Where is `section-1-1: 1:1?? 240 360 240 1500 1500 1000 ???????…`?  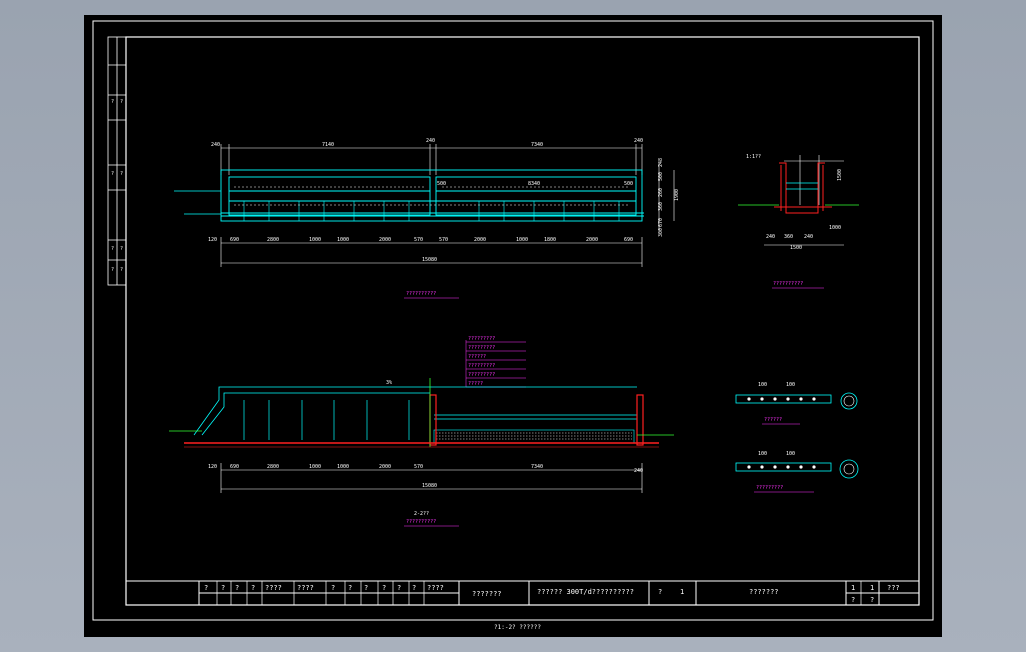 section-1-1: 1:1?? 240 360 240 1500 1500 1000 ???????… is located at coordinates (798, 221).